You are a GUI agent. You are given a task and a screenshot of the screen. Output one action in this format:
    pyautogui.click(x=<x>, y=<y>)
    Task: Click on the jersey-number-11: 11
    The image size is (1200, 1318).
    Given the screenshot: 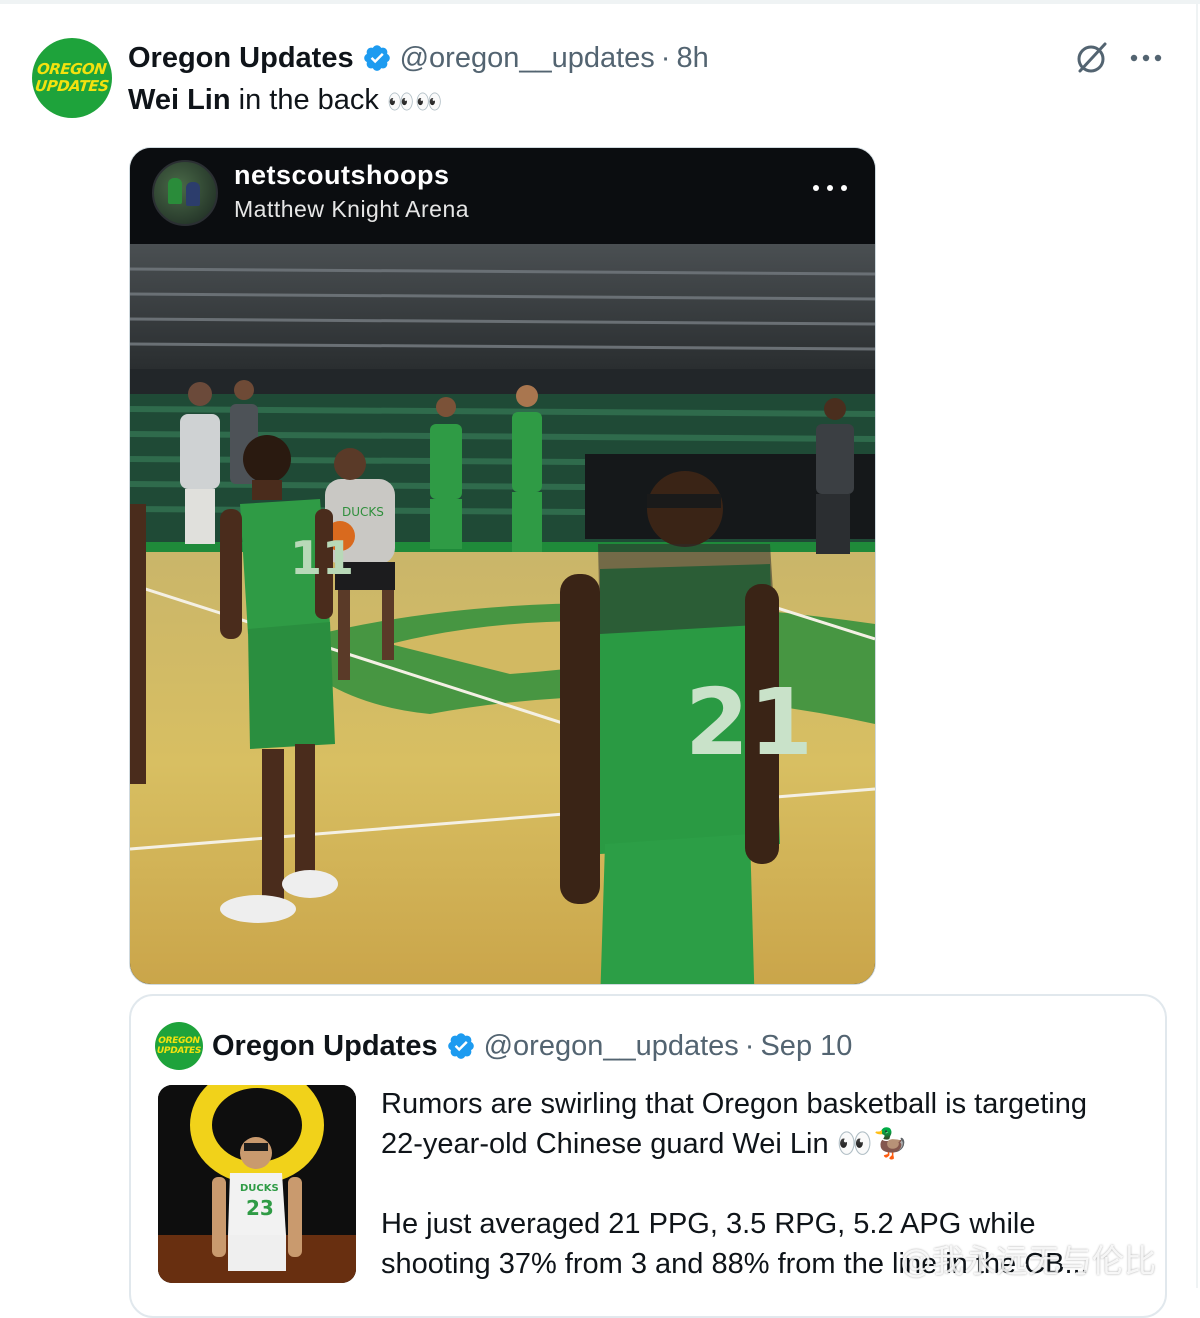 What is the action you would take?
    pyautogui.click(x=322, y=558)
    